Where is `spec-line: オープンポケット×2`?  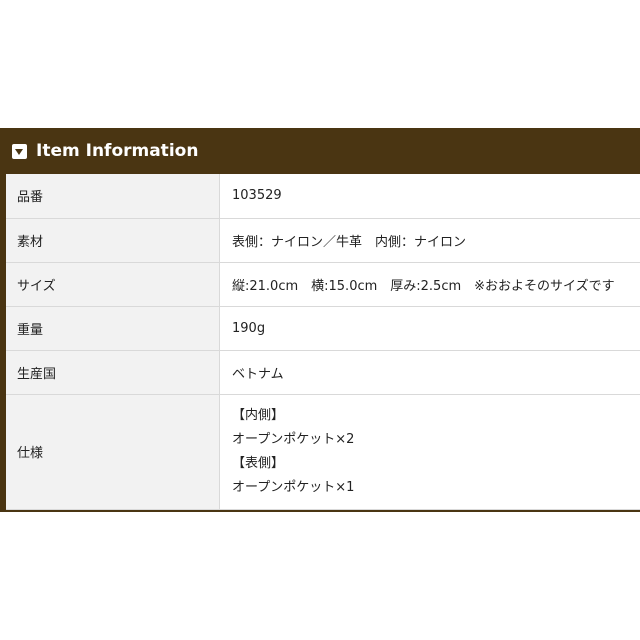
spec-line: オープンポケット×2 is located at coordinates (293, 439).